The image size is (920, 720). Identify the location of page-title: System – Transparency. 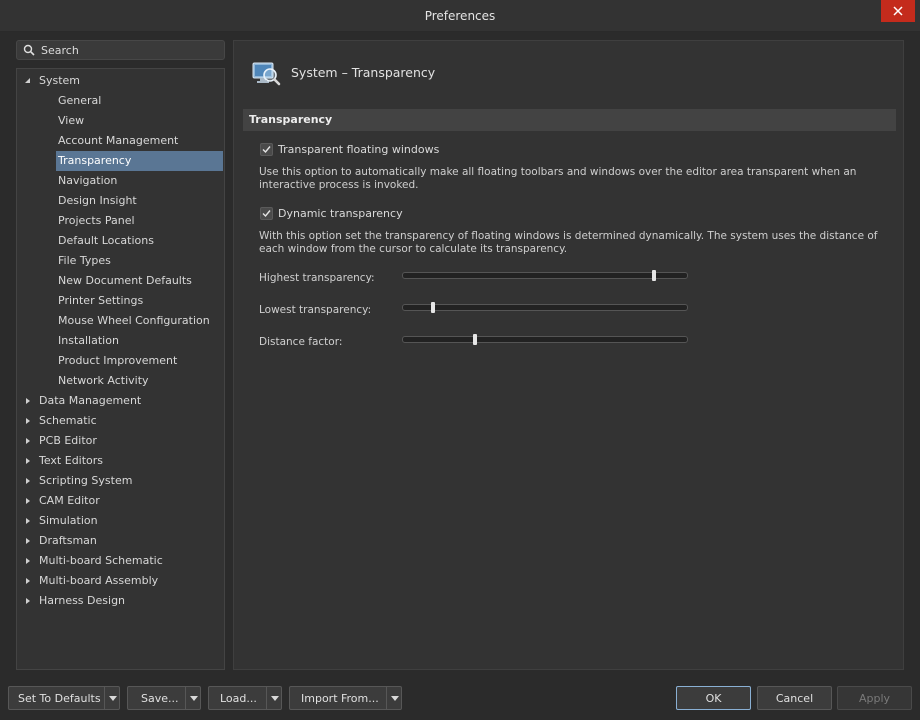
(363, 72).